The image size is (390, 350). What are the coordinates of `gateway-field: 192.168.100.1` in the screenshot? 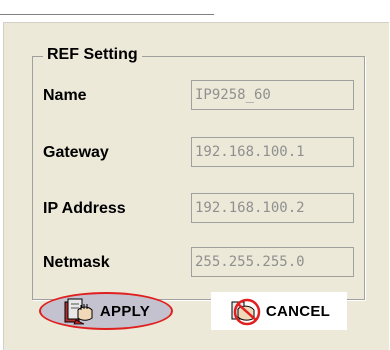 It's located at (272, 152).